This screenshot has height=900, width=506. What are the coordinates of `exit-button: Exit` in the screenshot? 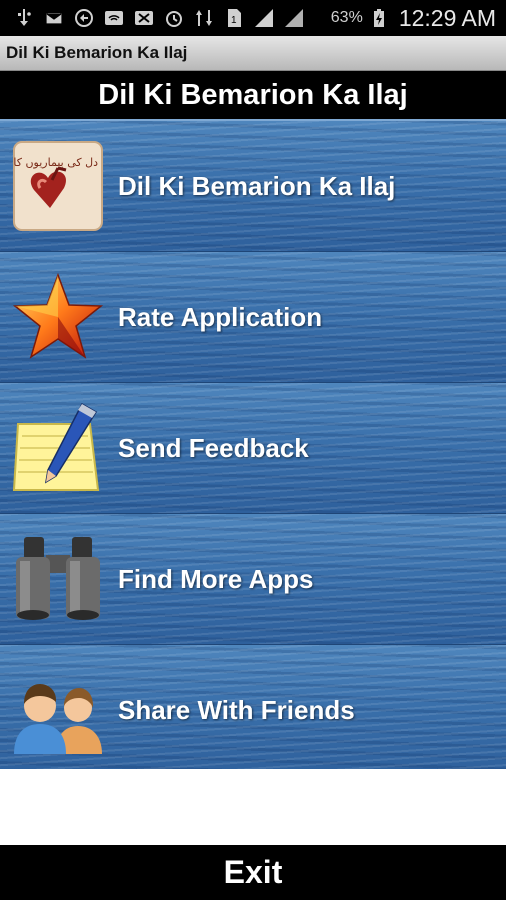 It's located at (253, 872).